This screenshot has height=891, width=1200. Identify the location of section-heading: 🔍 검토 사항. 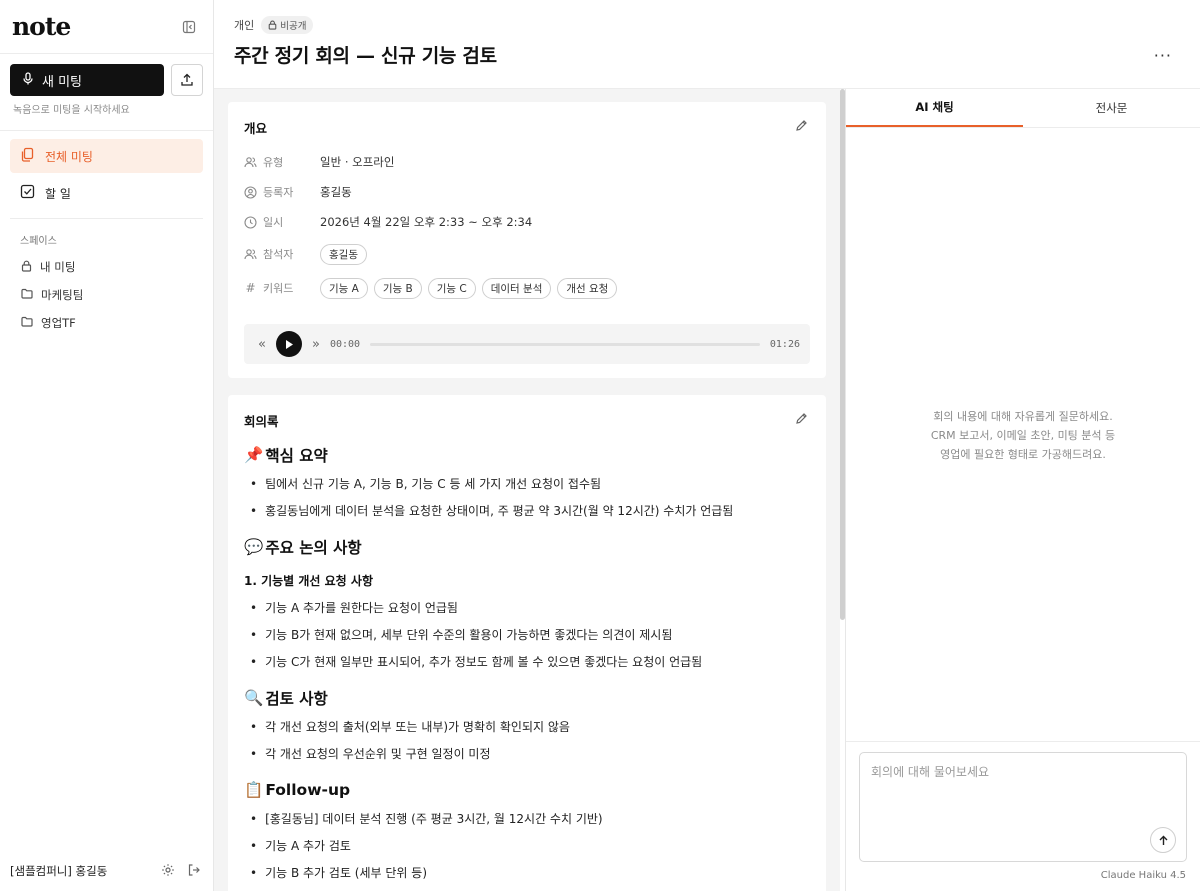
(527, 698).